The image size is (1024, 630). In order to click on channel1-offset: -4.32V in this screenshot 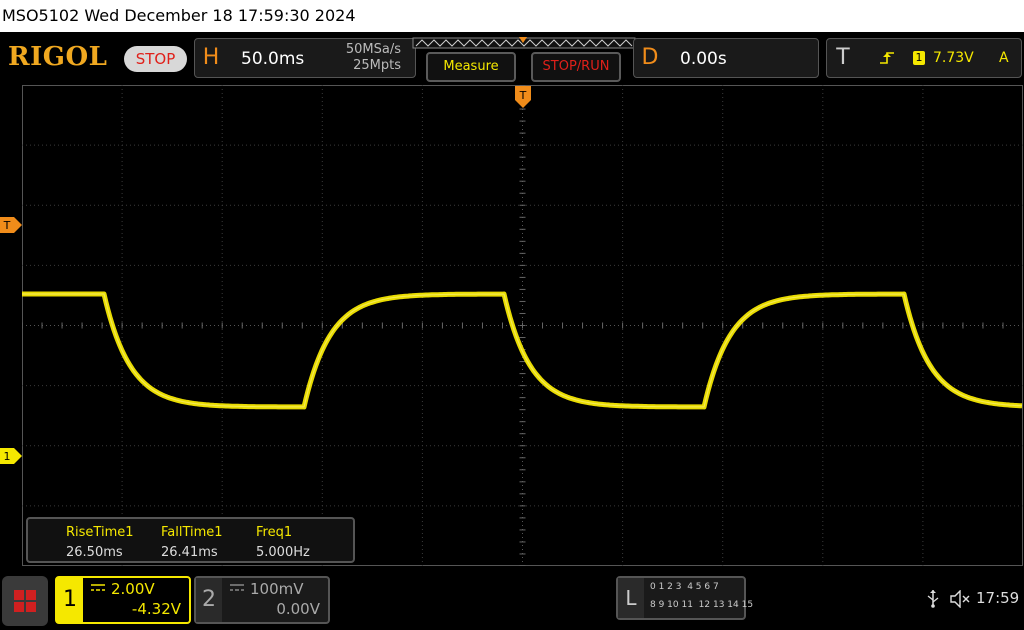, I will do `click(156, 609)`.